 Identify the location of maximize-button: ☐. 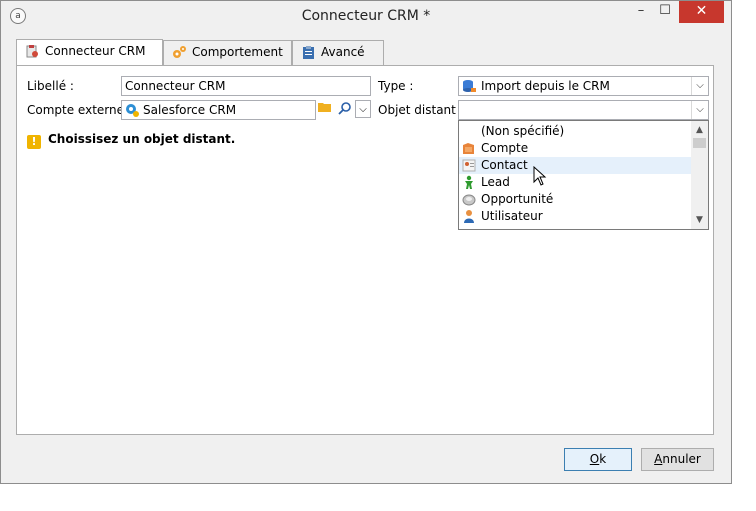
(665, 12).